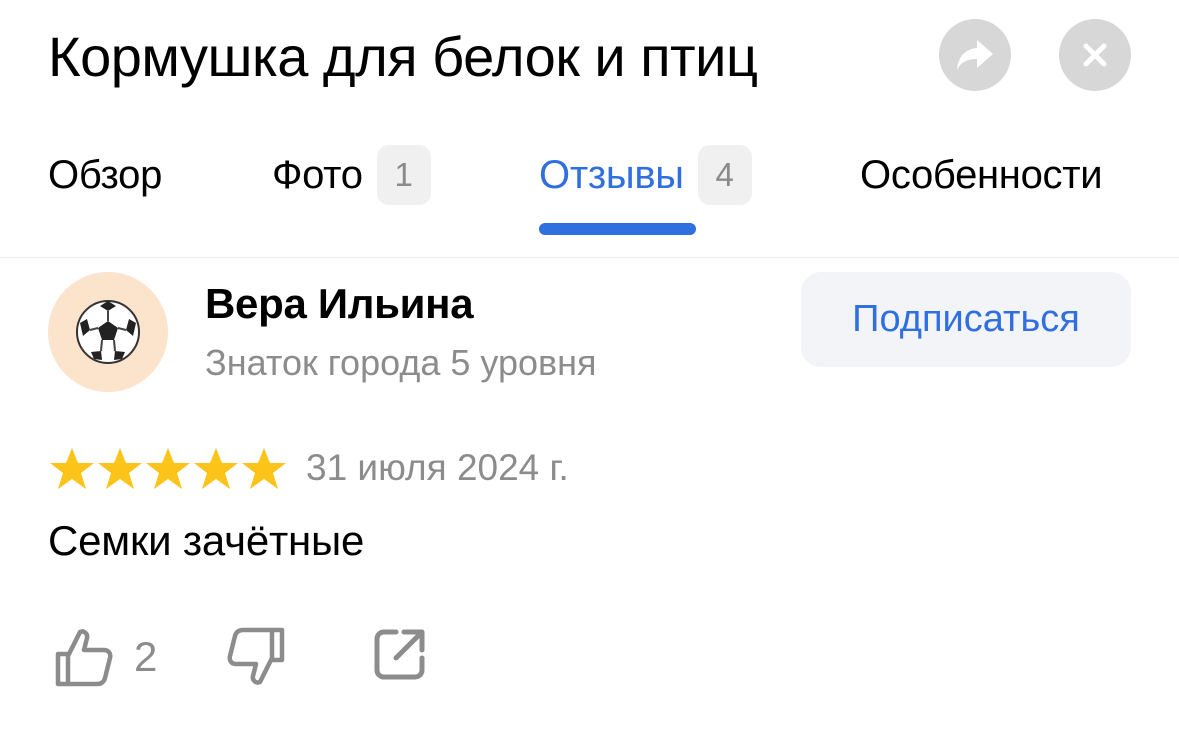 The image size is (1179, 749). I want to click on tab-photos: Фото 1, so click(351, 175).